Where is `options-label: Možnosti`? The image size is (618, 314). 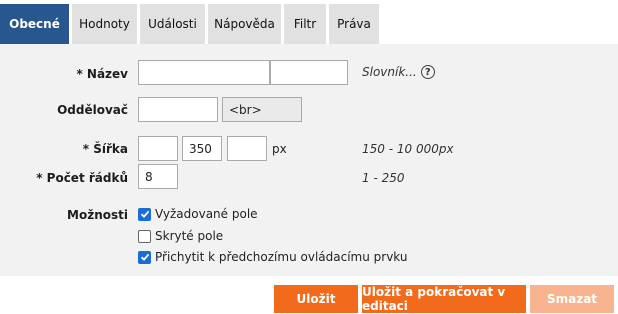
options-label: Možnosti is located at coordinates (97, 215).